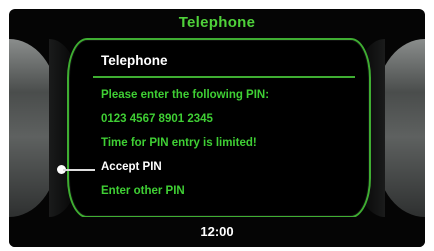 The image size is (434, 251). I want to click on clock-time: 12:00, so click(217, 231).